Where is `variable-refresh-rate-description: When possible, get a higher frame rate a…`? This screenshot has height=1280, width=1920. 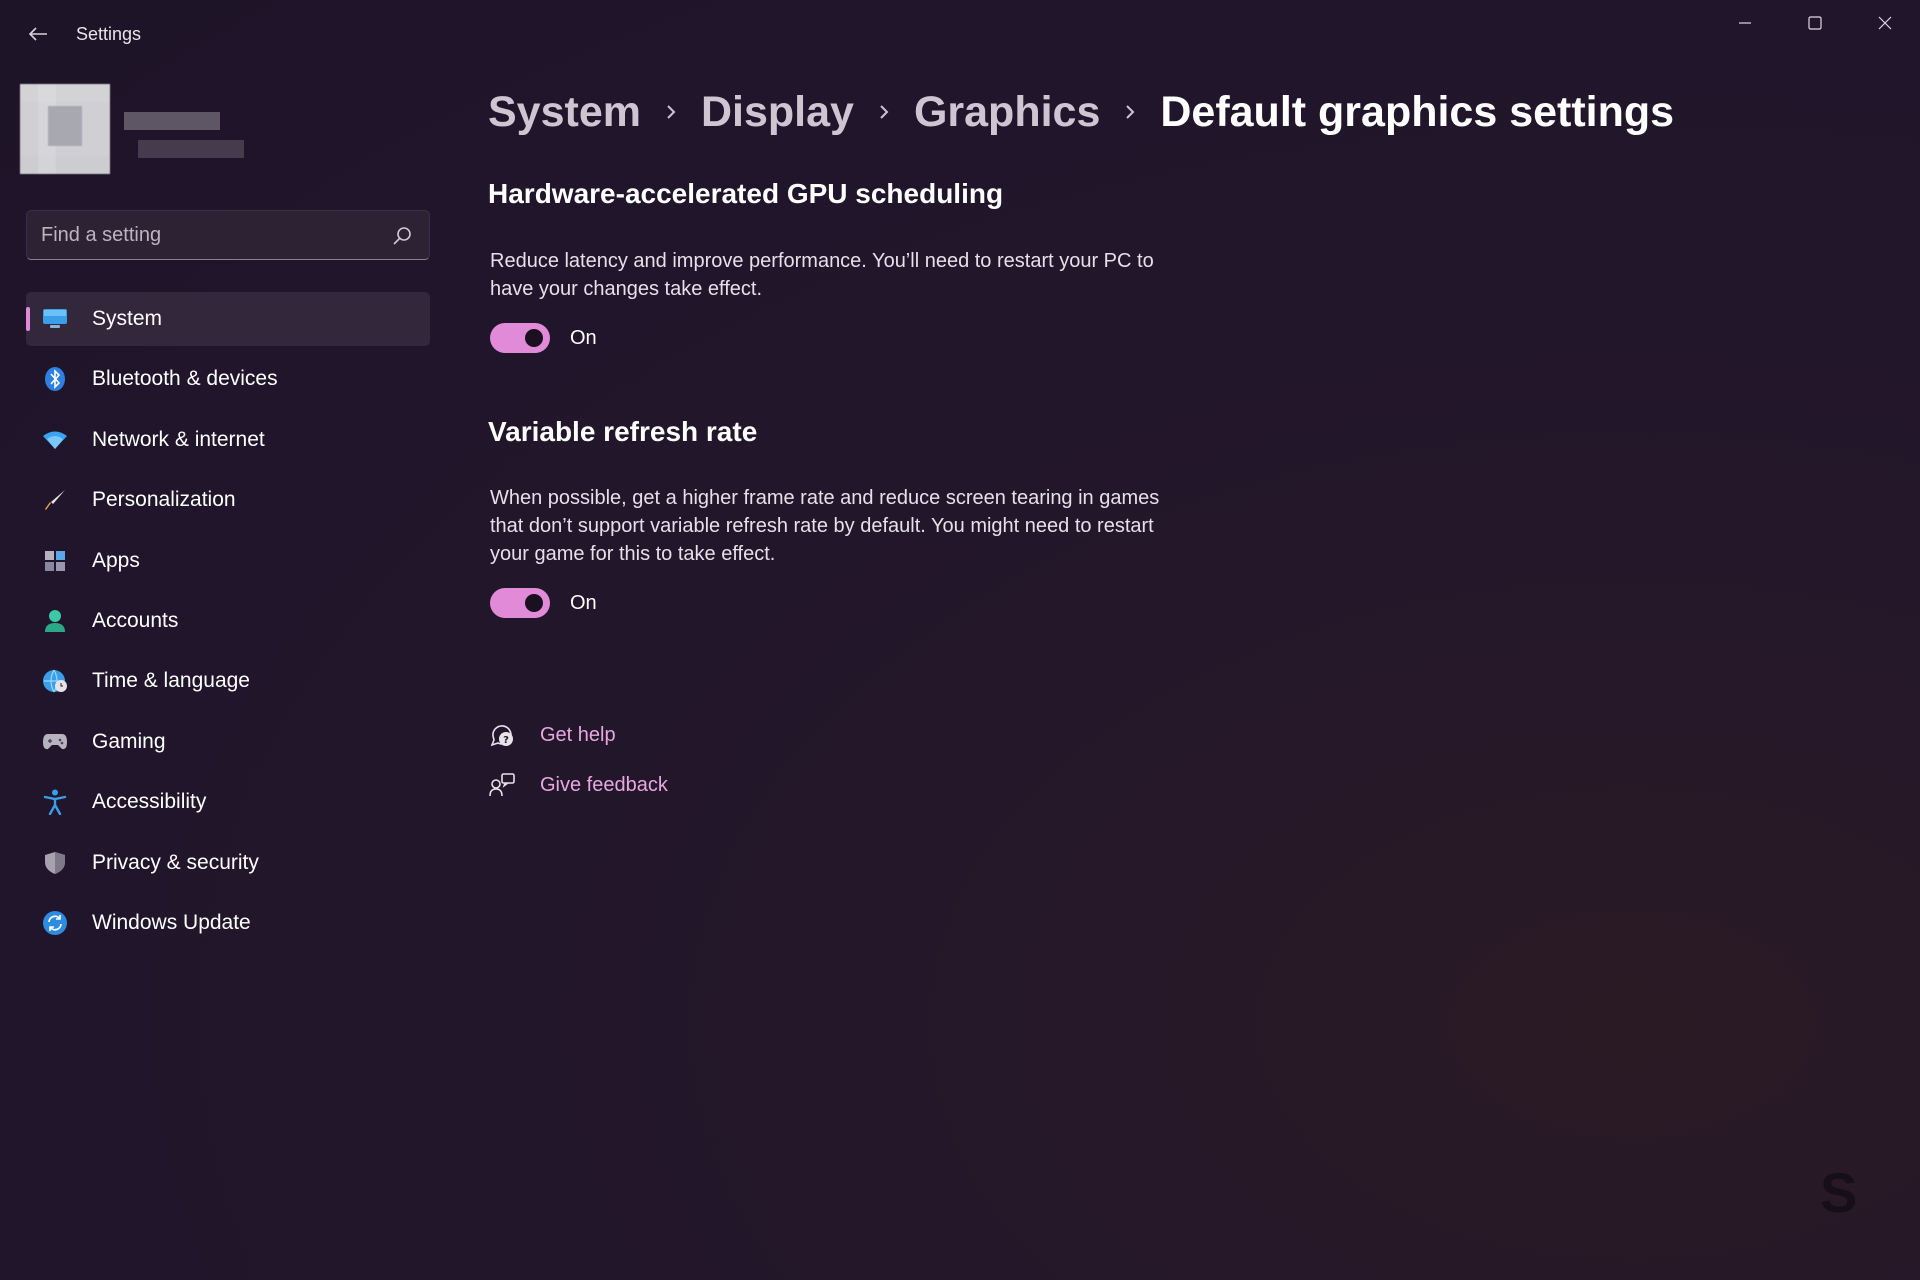
variable-refresh-rate-description: When possible, get a higher frame rate a… is located at coordinates (825, 526).